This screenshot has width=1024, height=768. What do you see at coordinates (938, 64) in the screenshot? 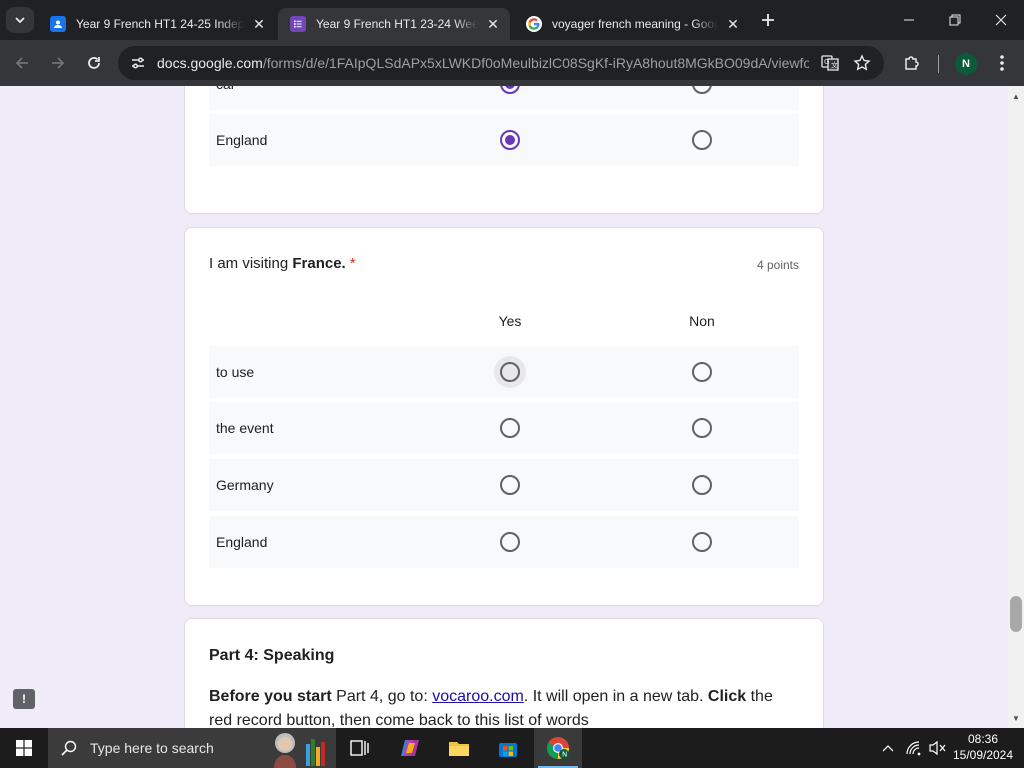
I see `toolbar-divider` at bounding box center [938, 64].